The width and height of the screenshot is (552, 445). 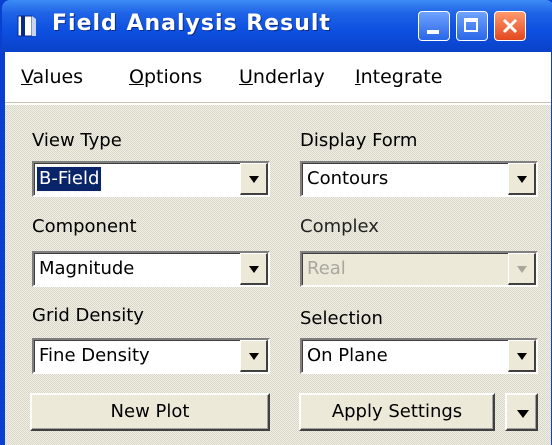 I want to click on title-bar: Field Analysis Result, so click(x=277, y=26).